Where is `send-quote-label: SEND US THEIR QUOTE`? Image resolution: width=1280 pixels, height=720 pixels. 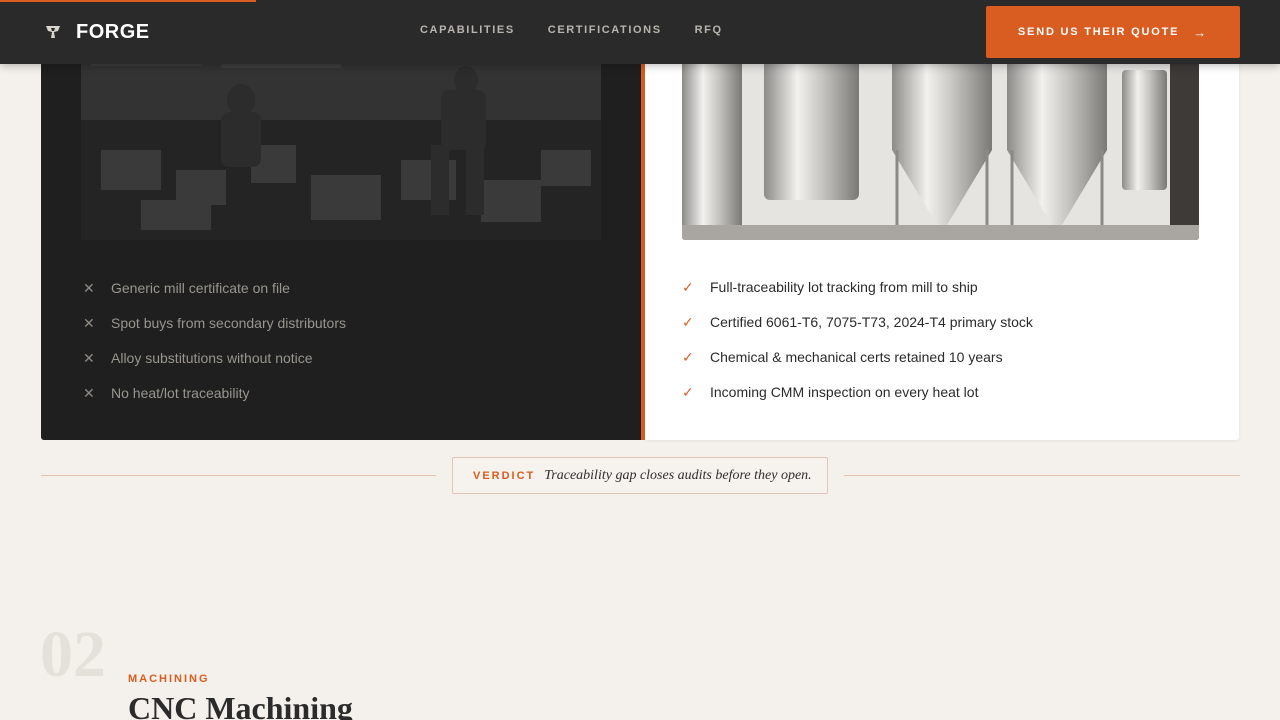
send-quote-label: SEND US THEIR QUOTE is located at coordinates (1098, 32).